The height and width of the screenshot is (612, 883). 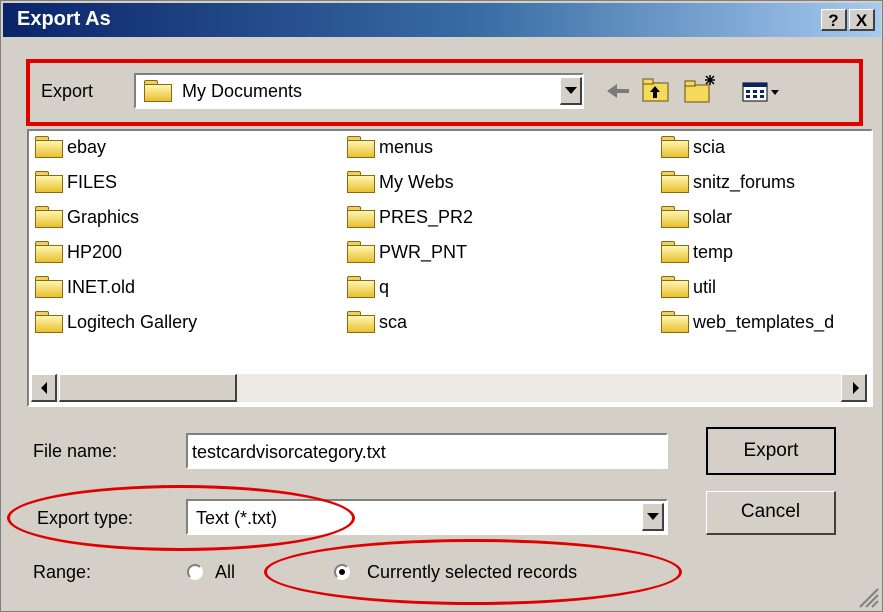 What do you see at coordinates (709, 147) in the screenshot?
I see `file-name: scia` at bounding box center [709, 147].